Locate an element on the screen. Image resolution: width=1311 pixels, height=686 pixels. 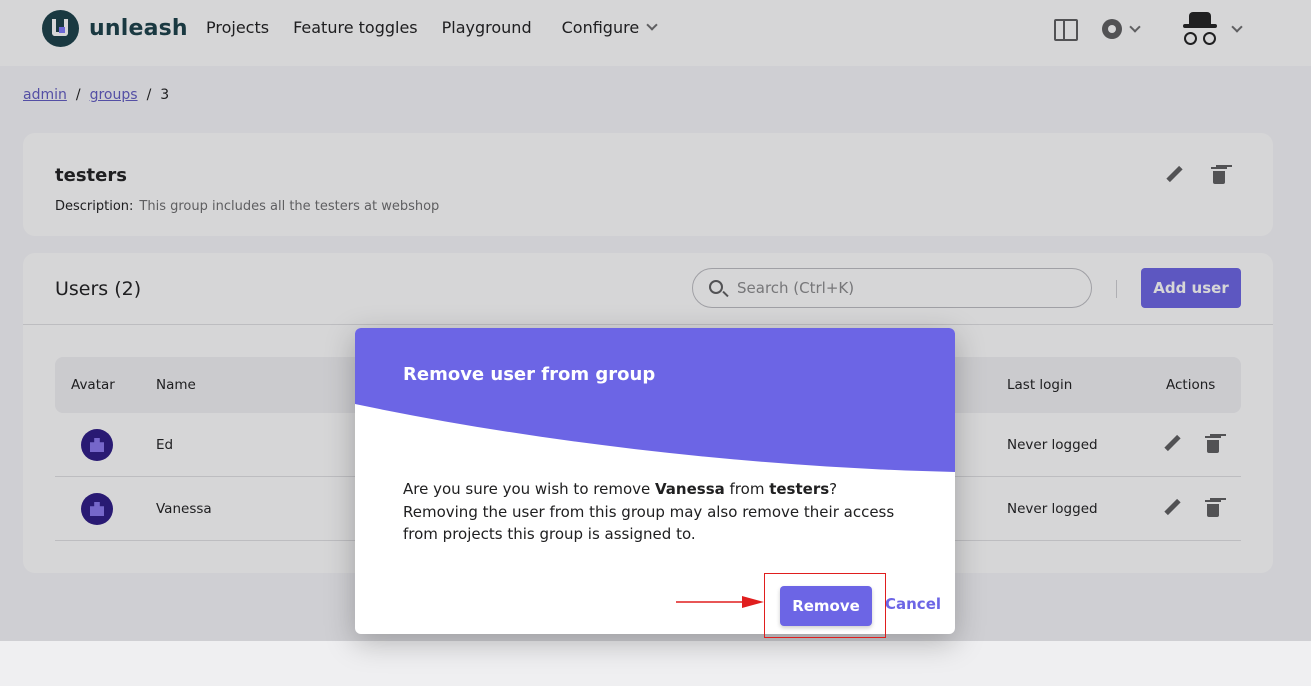
message-group: testers is located at coordinates (799, 489).